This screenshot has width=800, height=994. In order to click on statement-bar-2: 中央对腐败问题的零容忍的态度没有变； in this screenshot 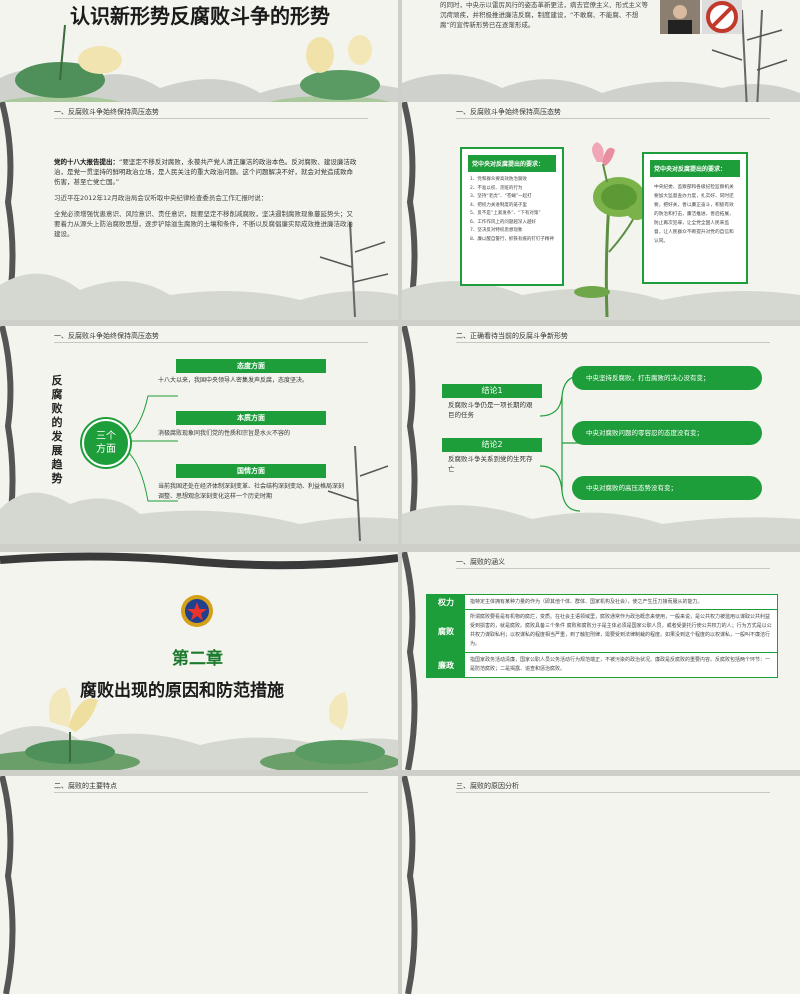, I will do `click(667, 433)`.